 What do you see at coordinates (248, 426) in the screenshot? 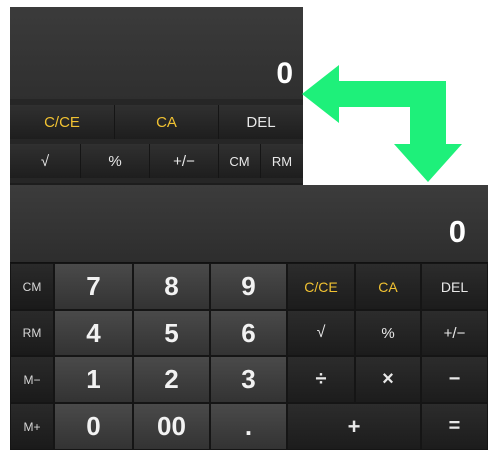
I see `decimal-point-button: .` at bounding box center [248, 426].